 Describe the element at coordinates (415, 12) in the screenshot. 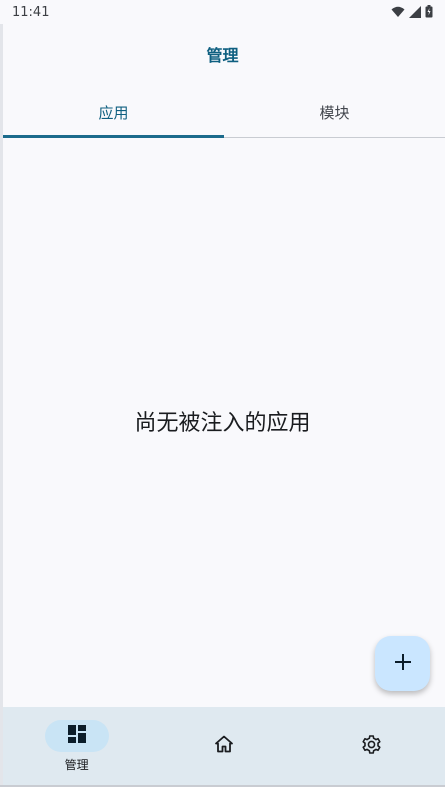

I see `cellular-signal-icon` at that location.